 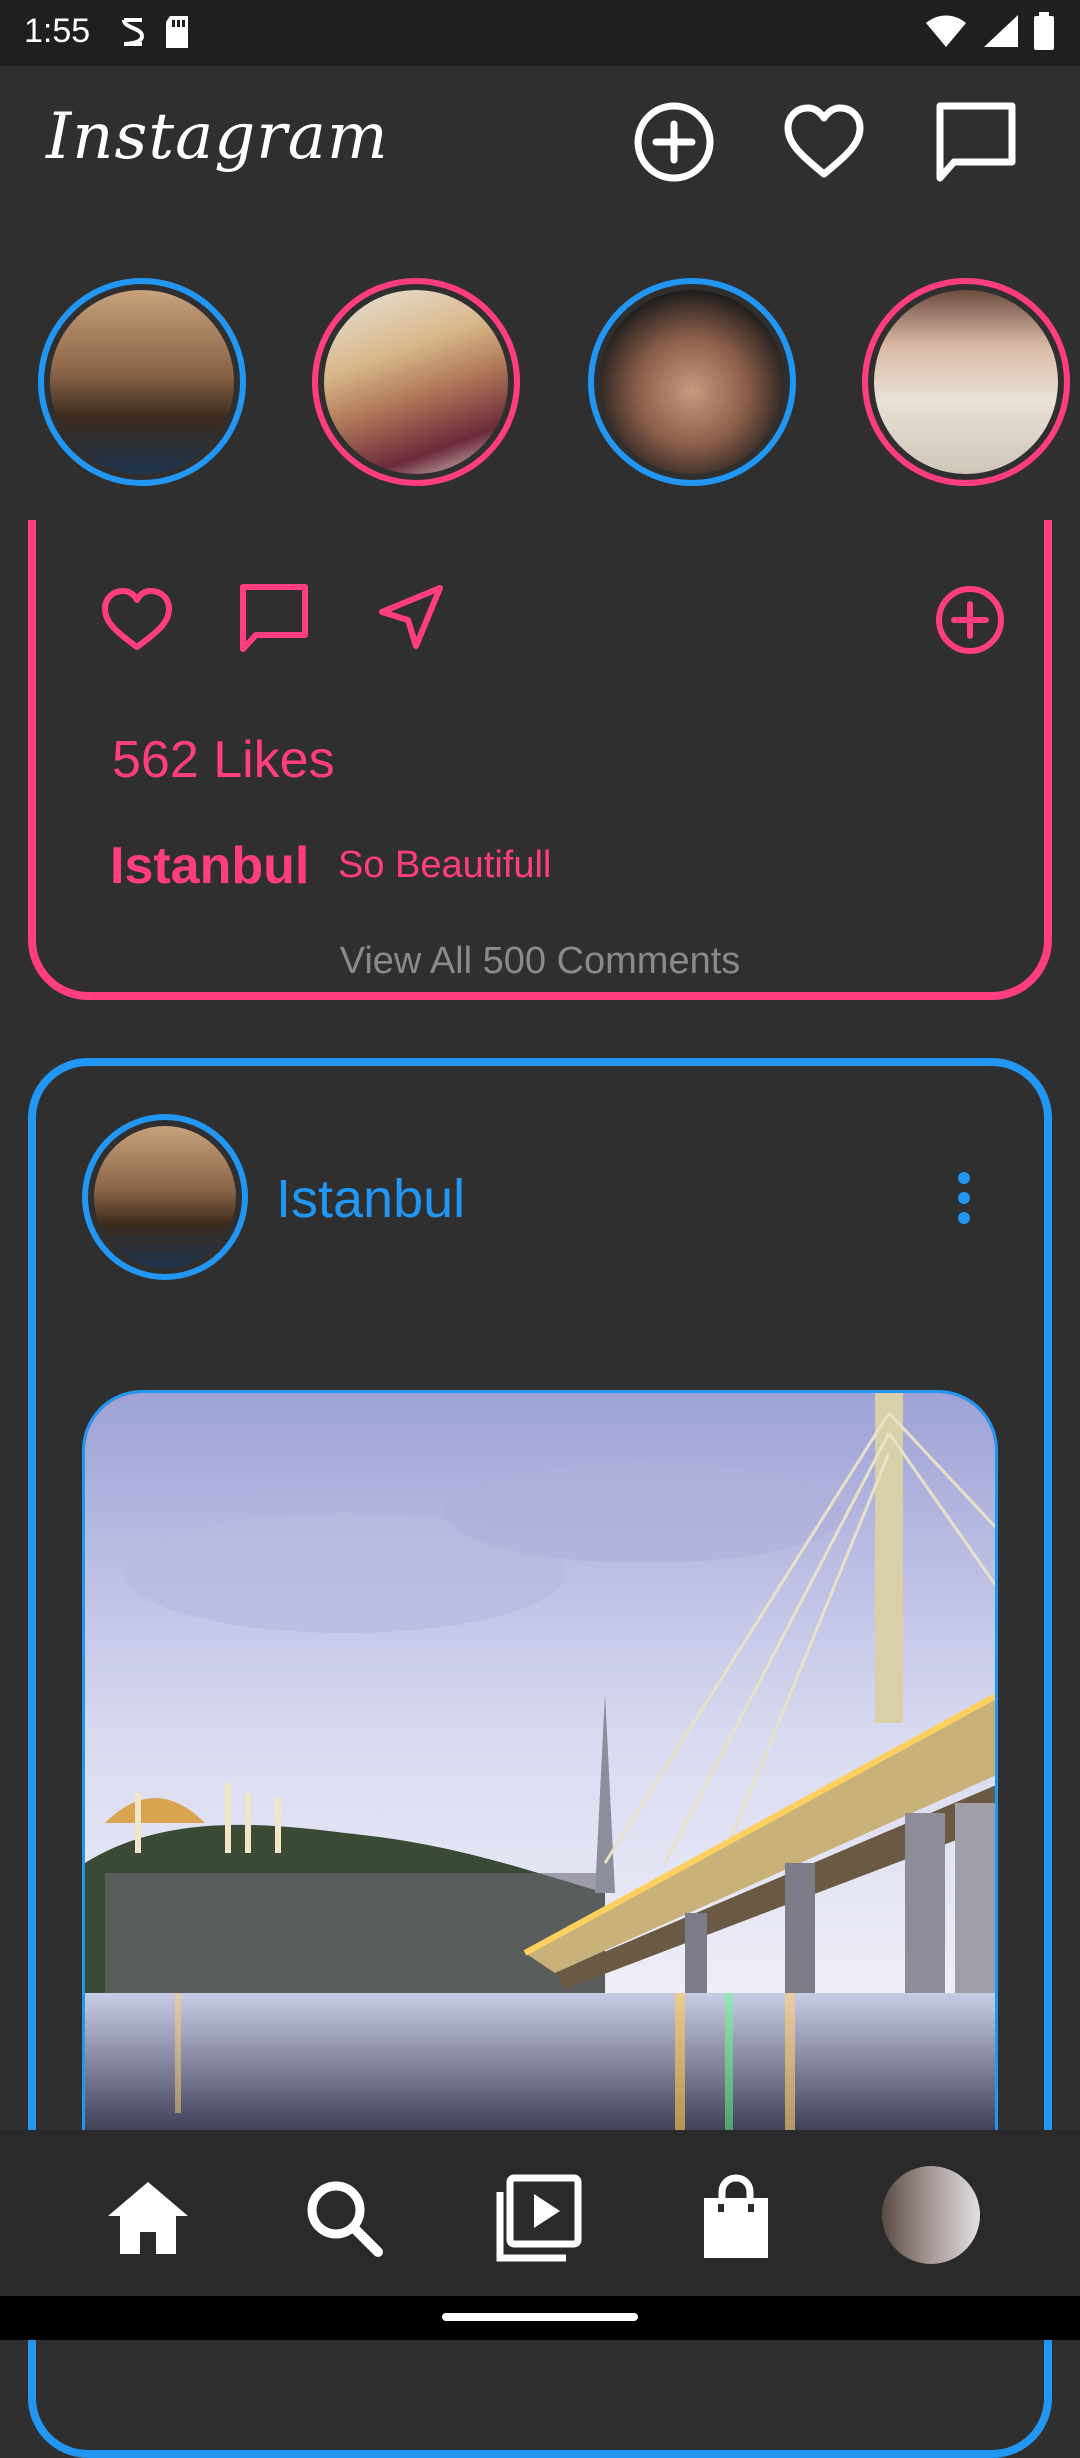 I want to click on gesture-handle, so click(x=540, y=2317).